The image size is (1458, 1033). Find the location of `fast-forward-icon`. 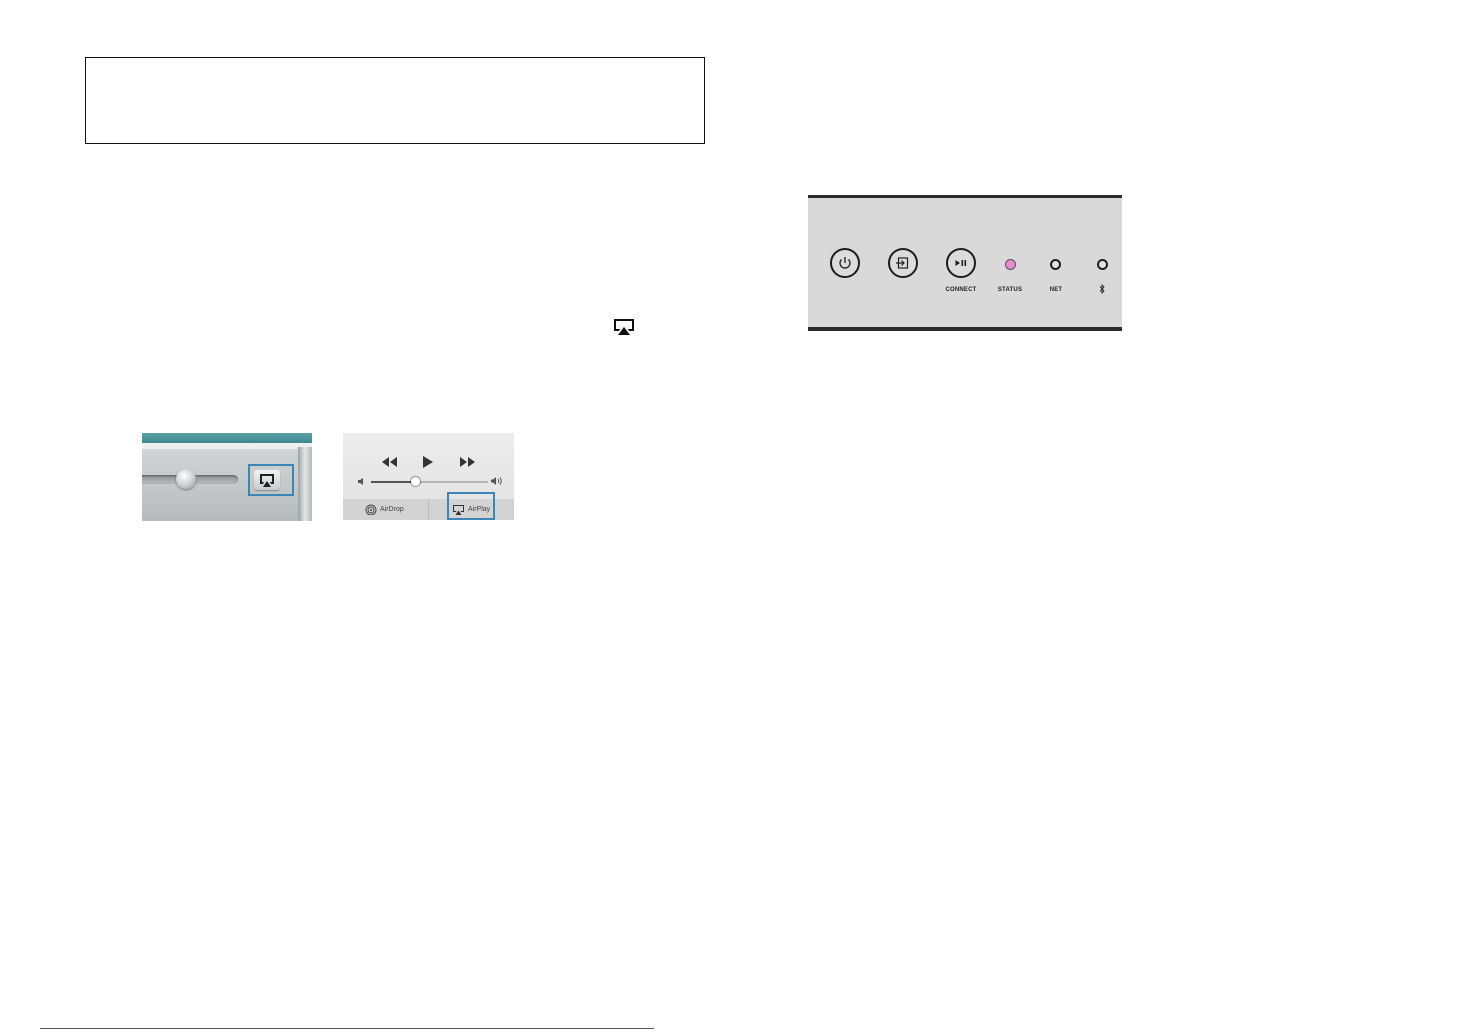

fast-forward-icon is located at coordinates (468, 462).